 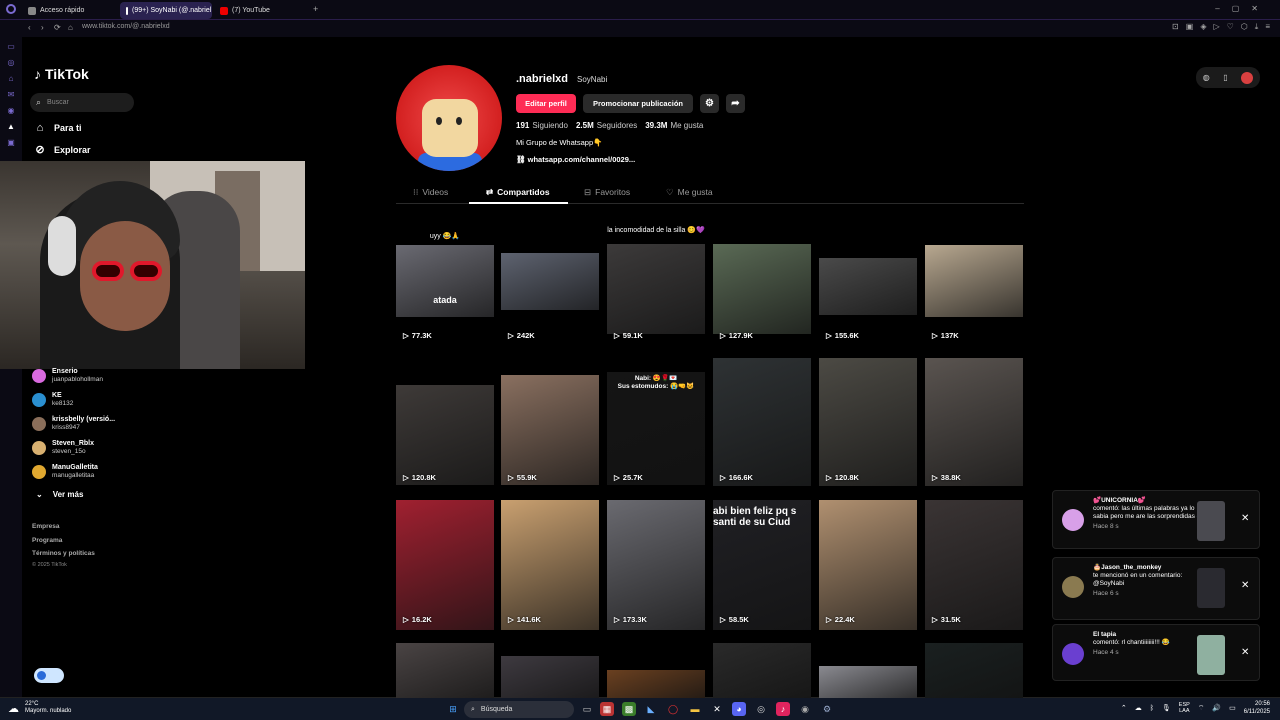 What do you see at coordinates (542, 125) in the screenshot?
I see `stat-following: 191 Siguiendo` at bounding box center [542, 125].